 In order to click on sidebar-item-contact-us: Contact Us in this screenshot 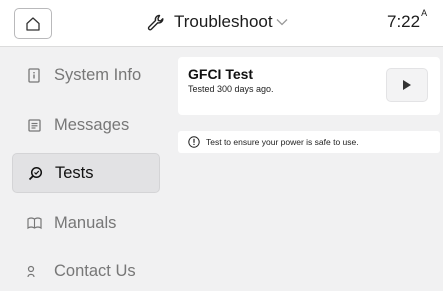, I will do `click(86, 271)`.